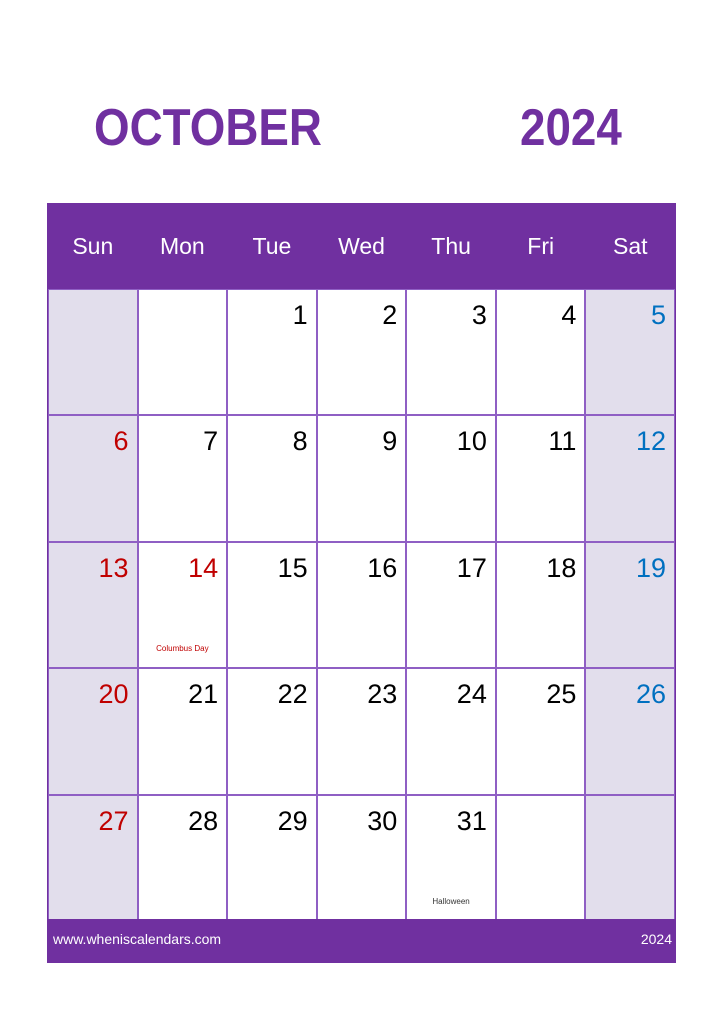  Describe the element at coordinates (471, 820) in the screenshot. I see `day-number: 31` at that location.